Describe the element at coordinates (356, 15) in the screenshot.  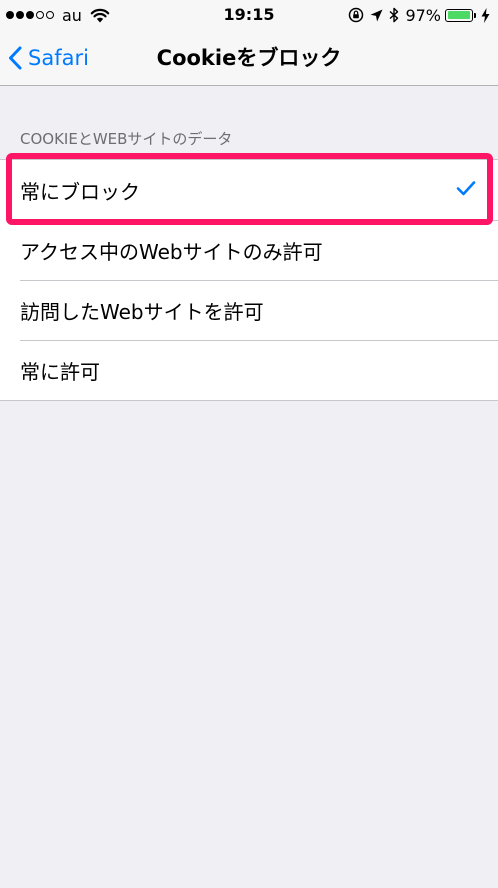
I see `orientation-lock-icon` at that location.